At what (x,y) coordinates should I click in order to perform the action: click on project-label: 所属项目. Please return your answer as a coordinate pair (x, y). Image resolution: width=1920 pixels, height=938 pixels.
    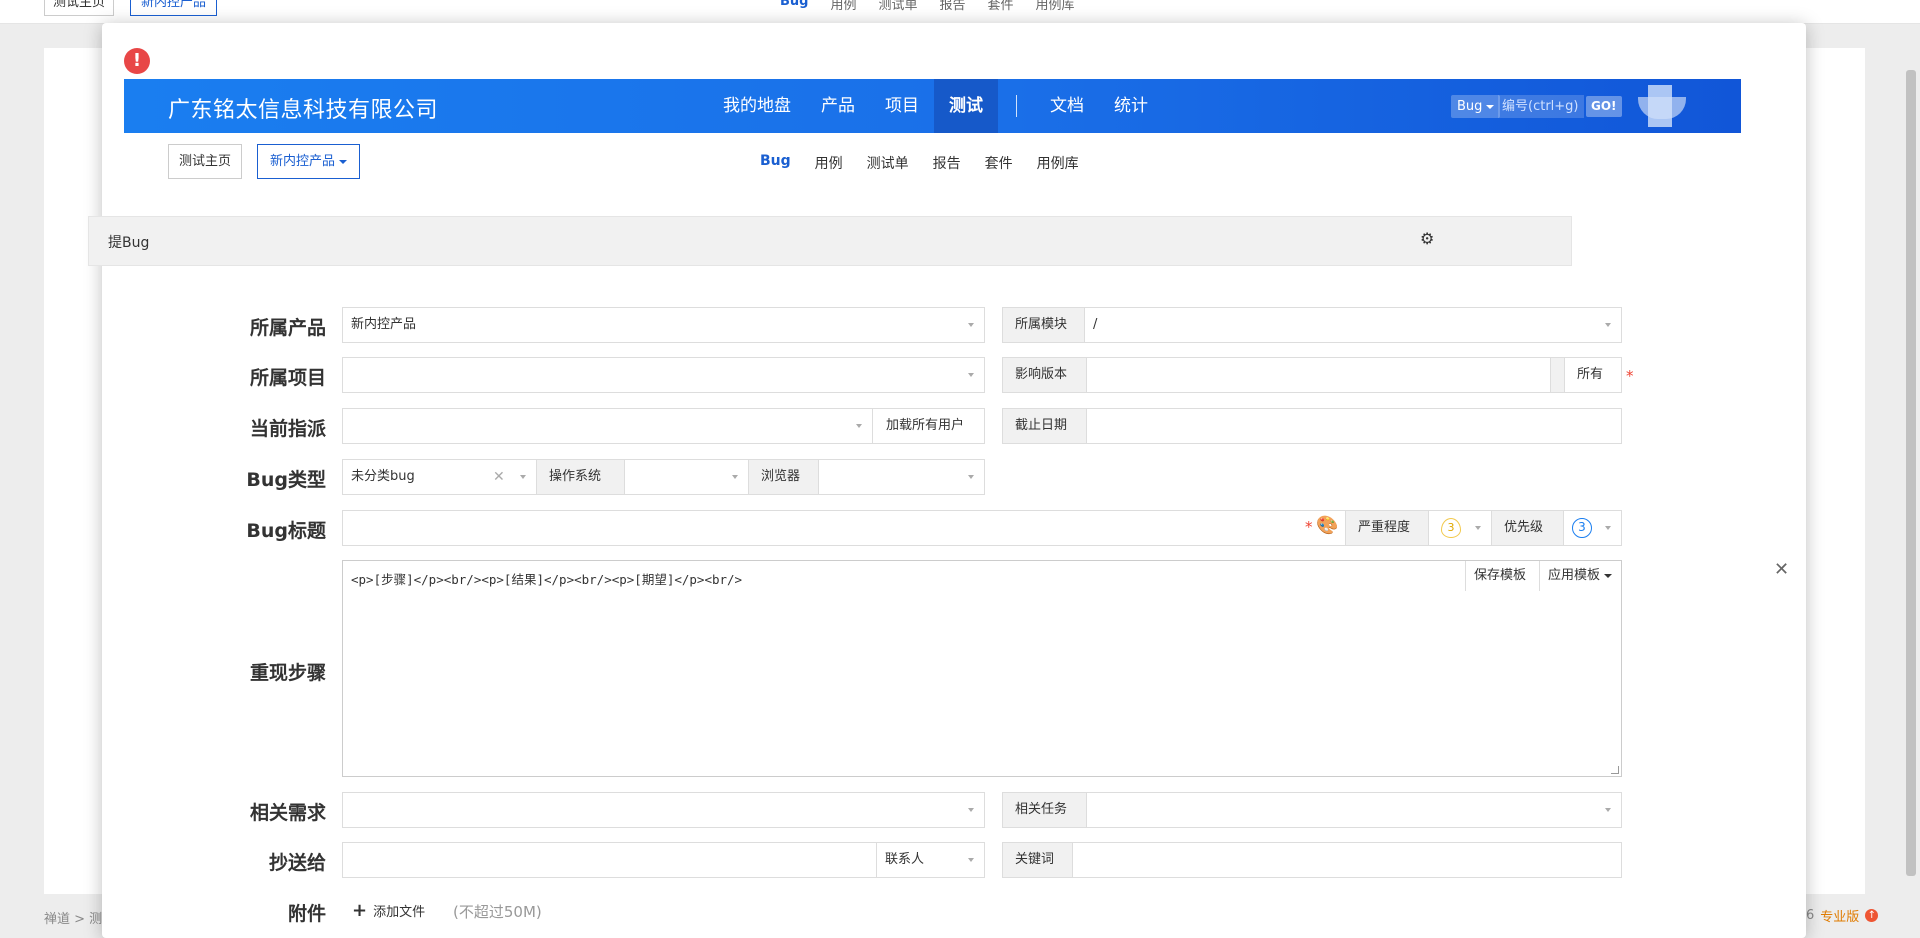
    Looking at the image, I should click on (287, 378).